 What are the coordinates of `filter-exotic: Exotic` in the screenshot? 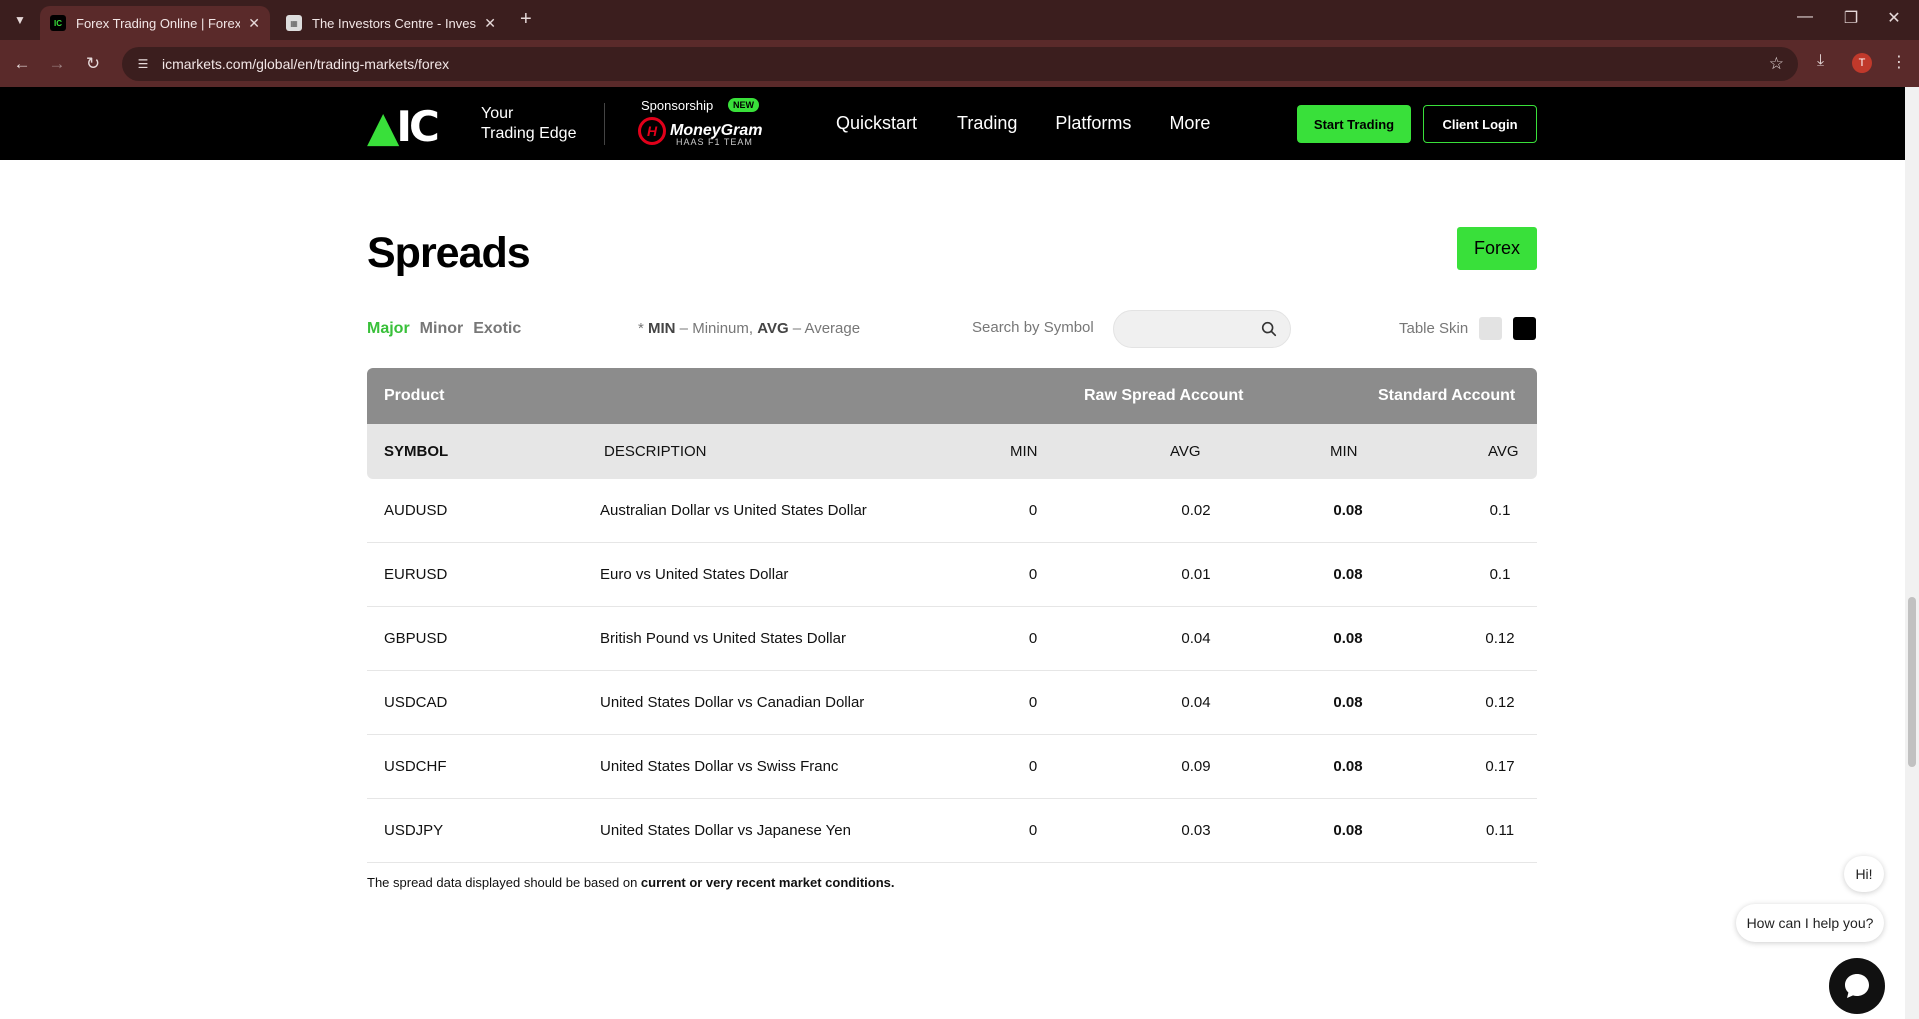 It's located at (497, 329).